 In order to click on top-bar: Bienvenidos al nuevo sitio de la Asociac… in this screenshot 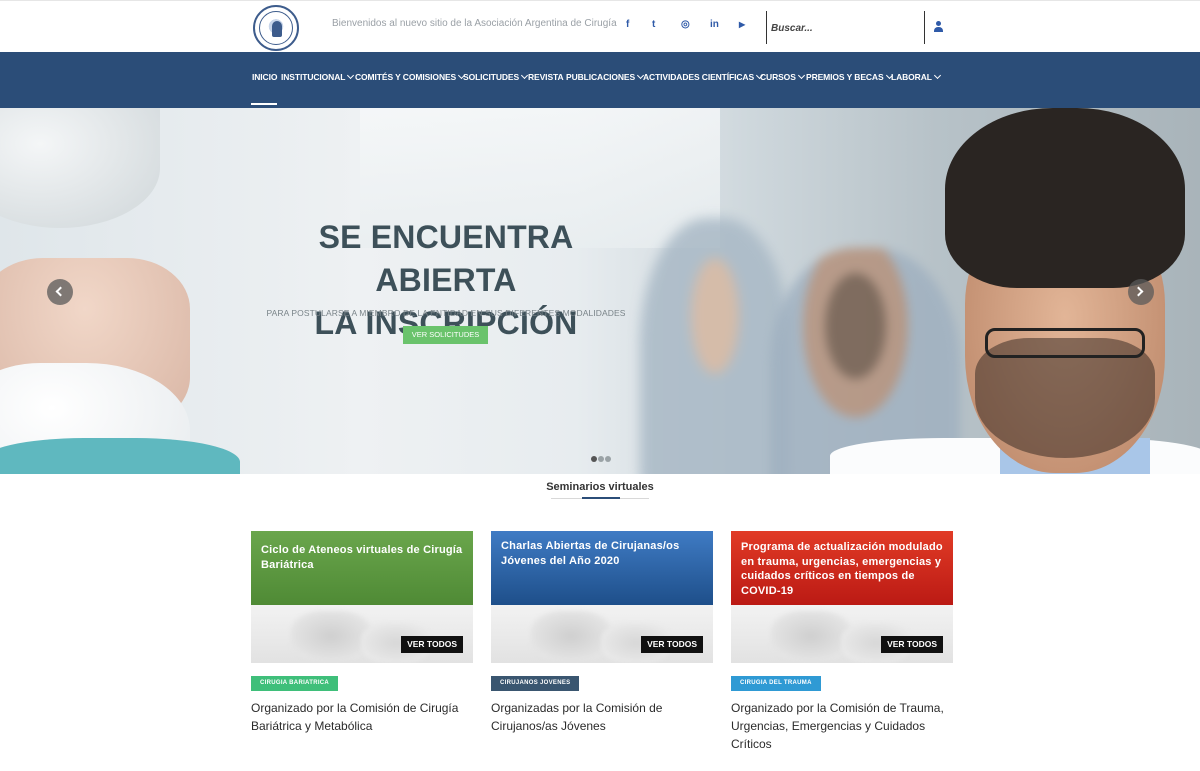, I will do `click(600, 26)`.